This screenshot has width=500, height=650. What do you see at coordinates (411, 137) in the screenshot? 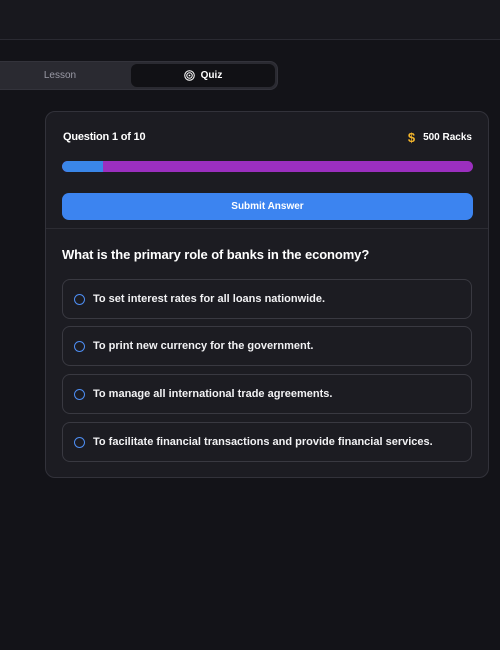
I see `dollar-icon: $` at bounding box center [411, 137].